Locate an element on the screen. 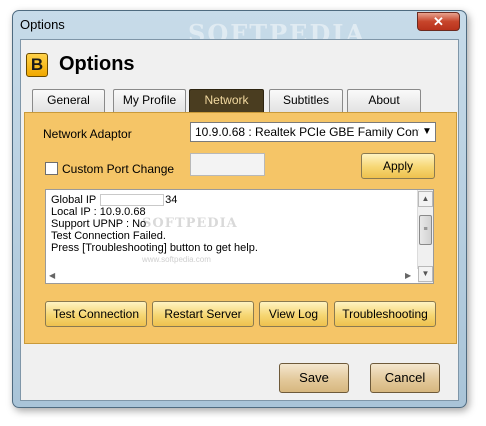 The image size is (486, 426). save-button: Save is located at coordinates (314, 378).